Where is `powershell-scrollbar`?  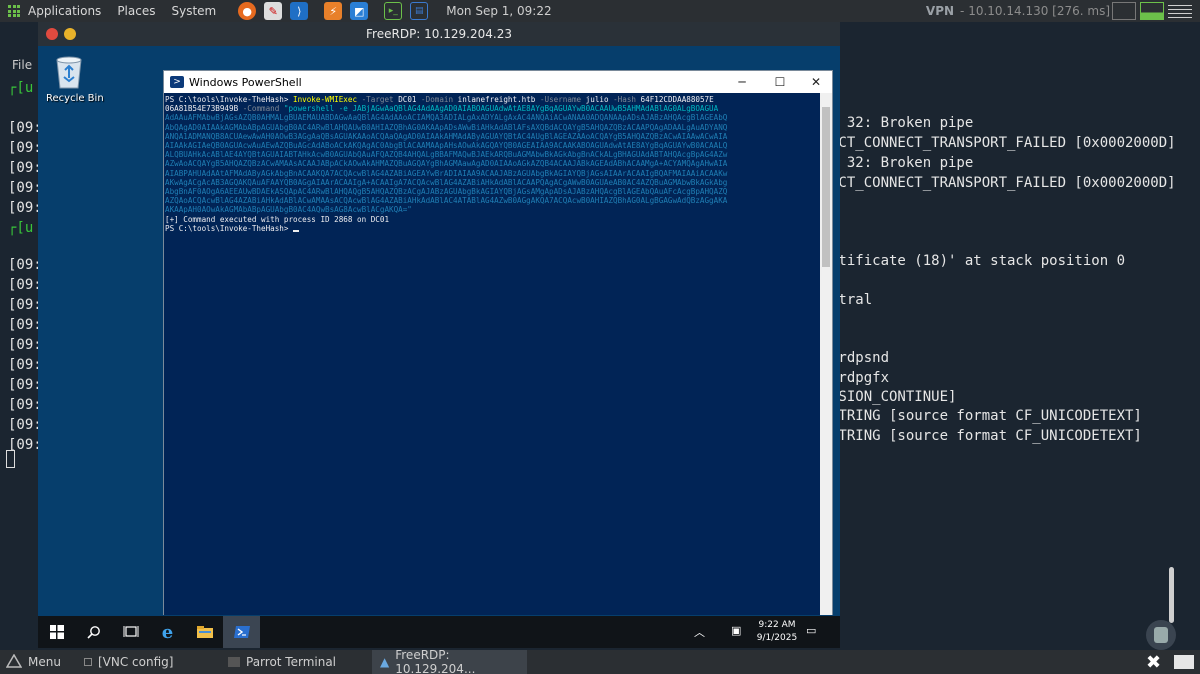
powershell-scrollbar is located at coordinates (826, 354).